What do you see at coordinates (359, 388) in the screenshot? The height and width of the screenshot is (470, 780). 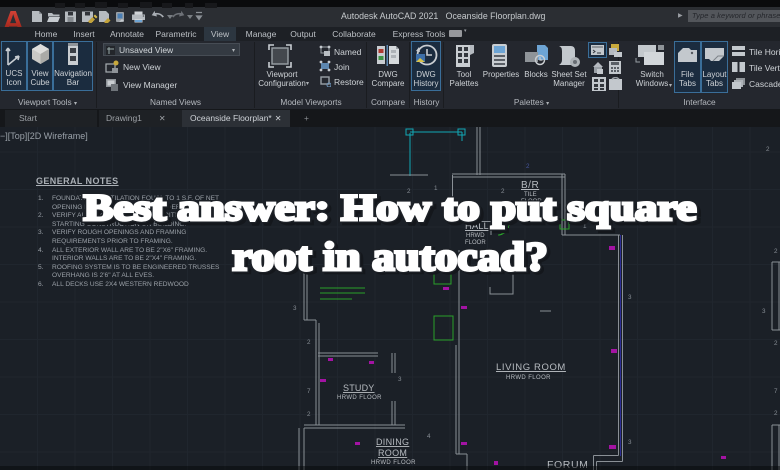 I see `svg-text: STUDY` at bounding box center [359, 388].